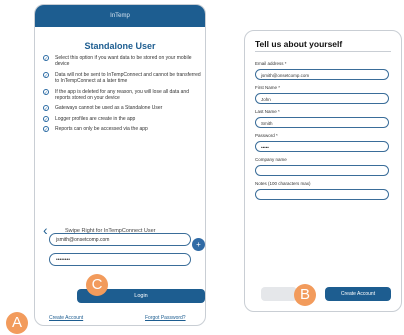 The width and height of the screenshot is (404, 335). I want to click on company-label: Company name, so click(271, 159).